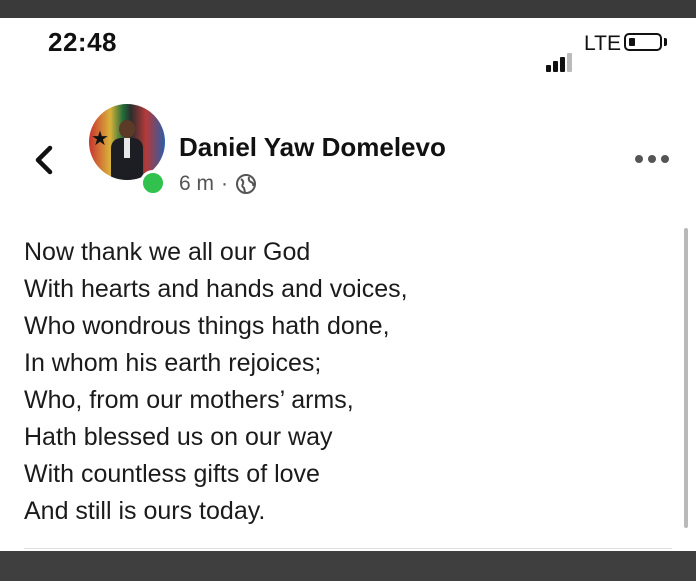  I want to click on post-line: Who wondrous things hath done,, so click(207, 326).